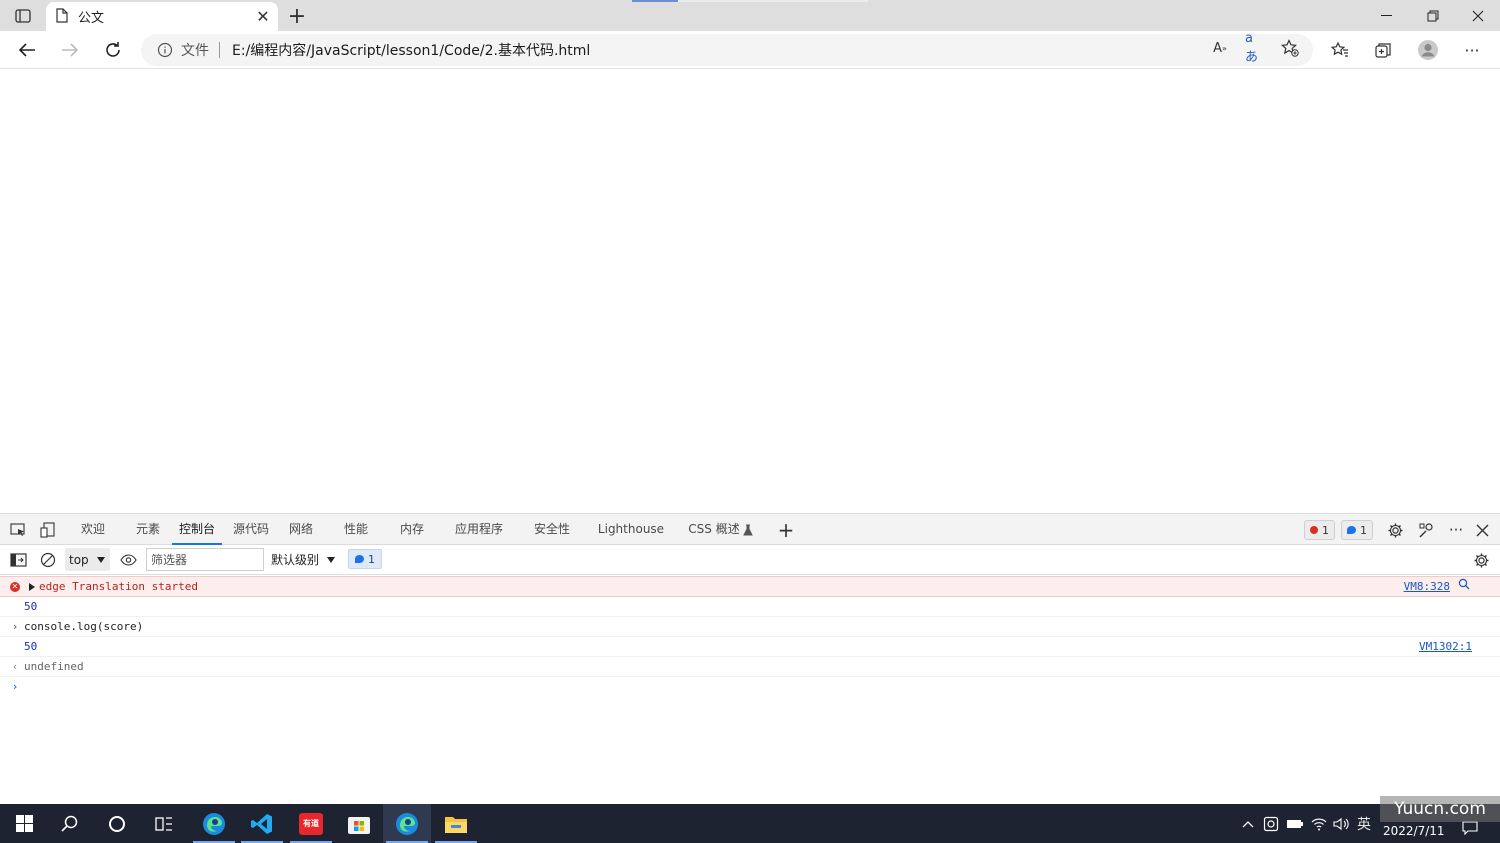 The width and height of the screenshot is (1500, 843). I want to click on tab-application: 应用程序, so click(479, 529).